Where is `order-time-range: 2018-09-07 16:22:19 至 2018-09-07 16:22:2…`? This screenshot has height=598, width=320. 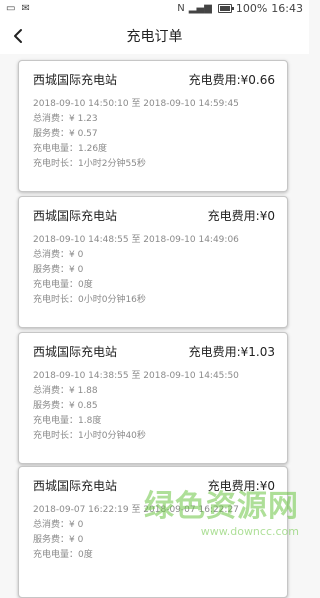 order-time-range: 2018-09-07 16:22:19 至 2018-09-07 16:22:2… is located at coordinates (136, 510).